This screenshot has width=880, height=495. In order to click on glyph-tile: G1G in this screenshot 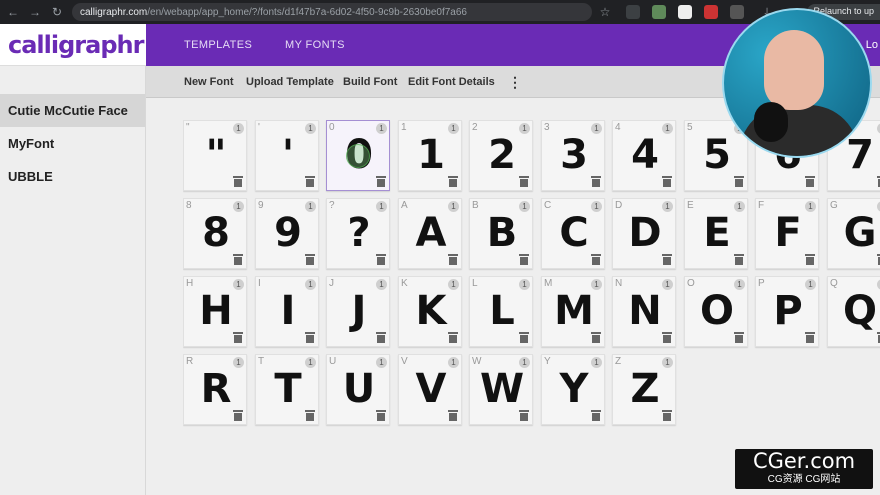, I will do `click(853, 233)`.